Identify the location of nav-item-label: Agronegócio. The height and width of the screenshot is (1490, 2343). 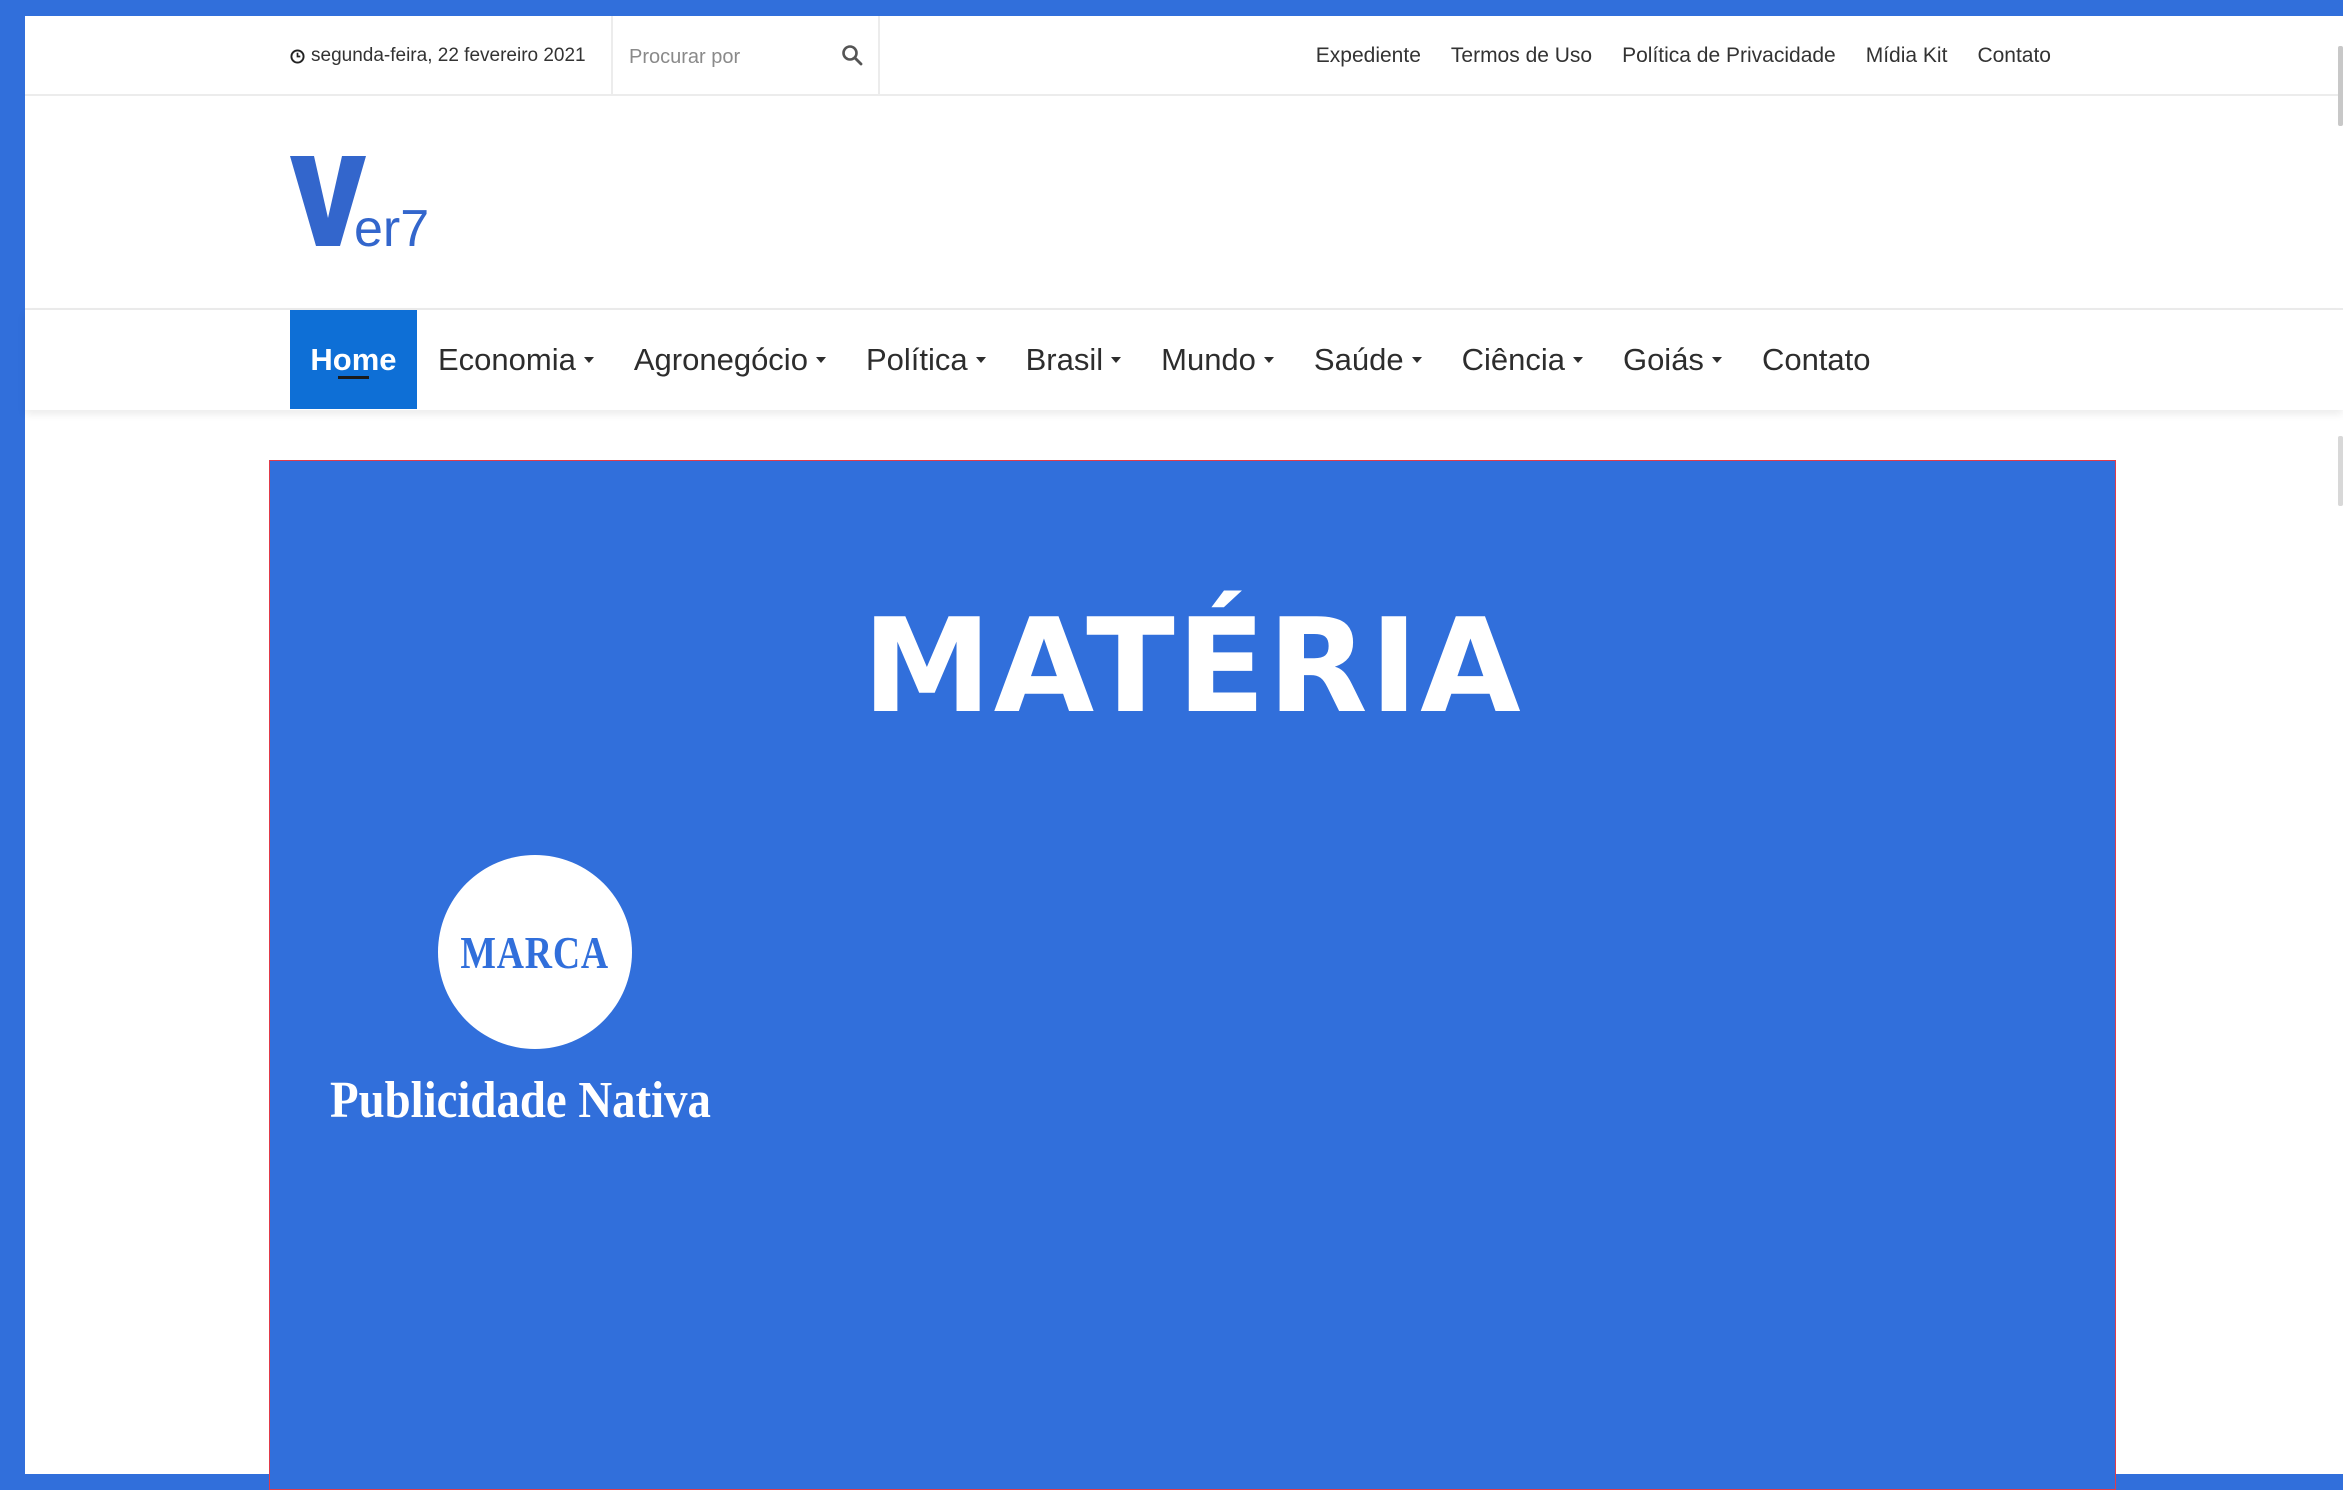
(720, 359).